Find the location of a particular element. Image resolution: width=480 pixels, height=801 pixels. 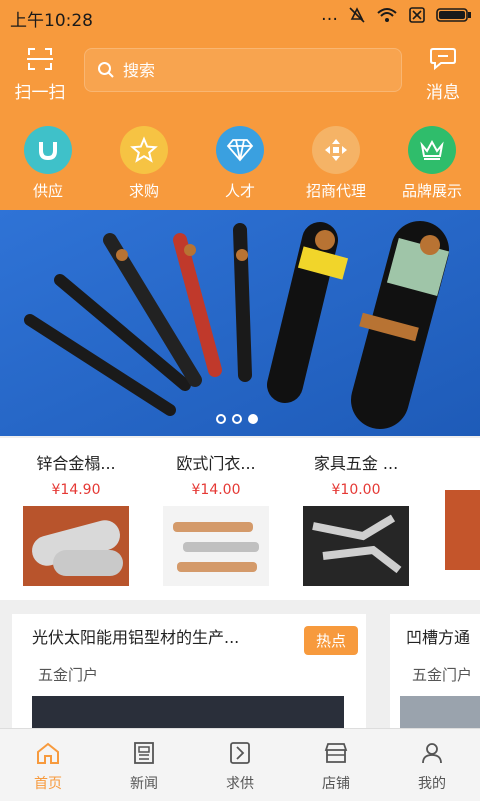

category-talent: 人才 is located at coordinates (240, 163).